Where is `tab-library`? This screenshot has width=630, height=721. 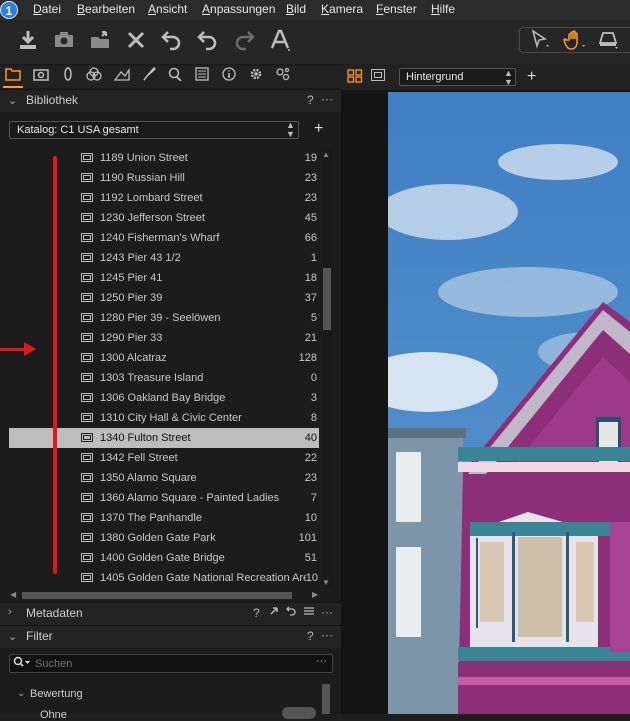
tab-library is located at coordinates (13, 77).